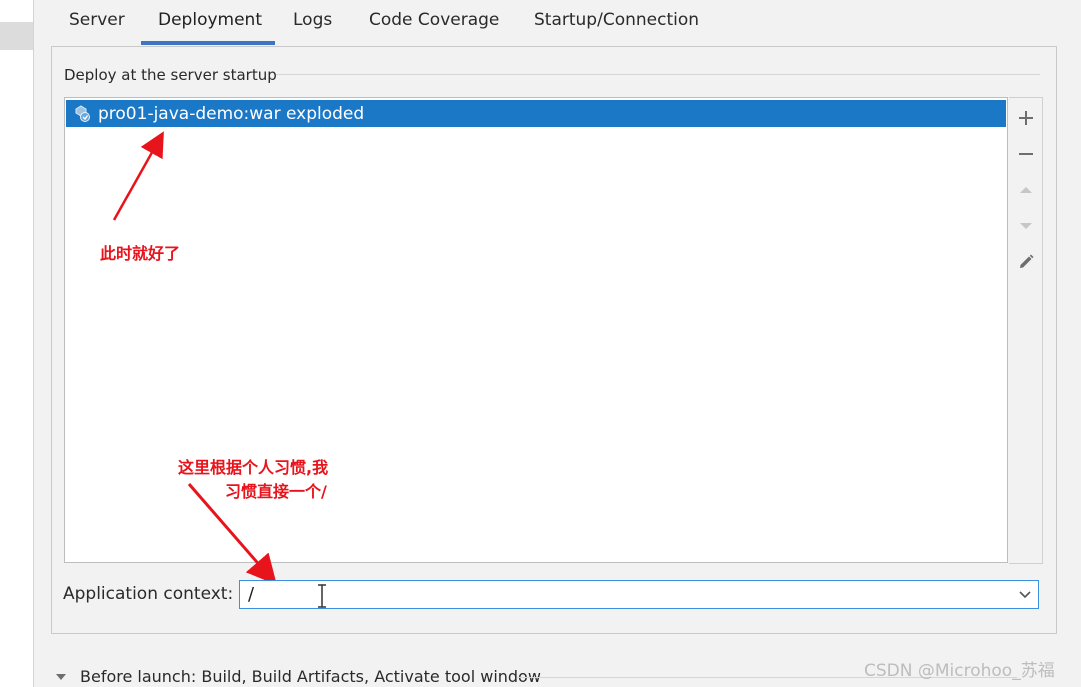 This screenshot has height=687, width=1081. I want to click on artifact-icon, so click(82, 114).